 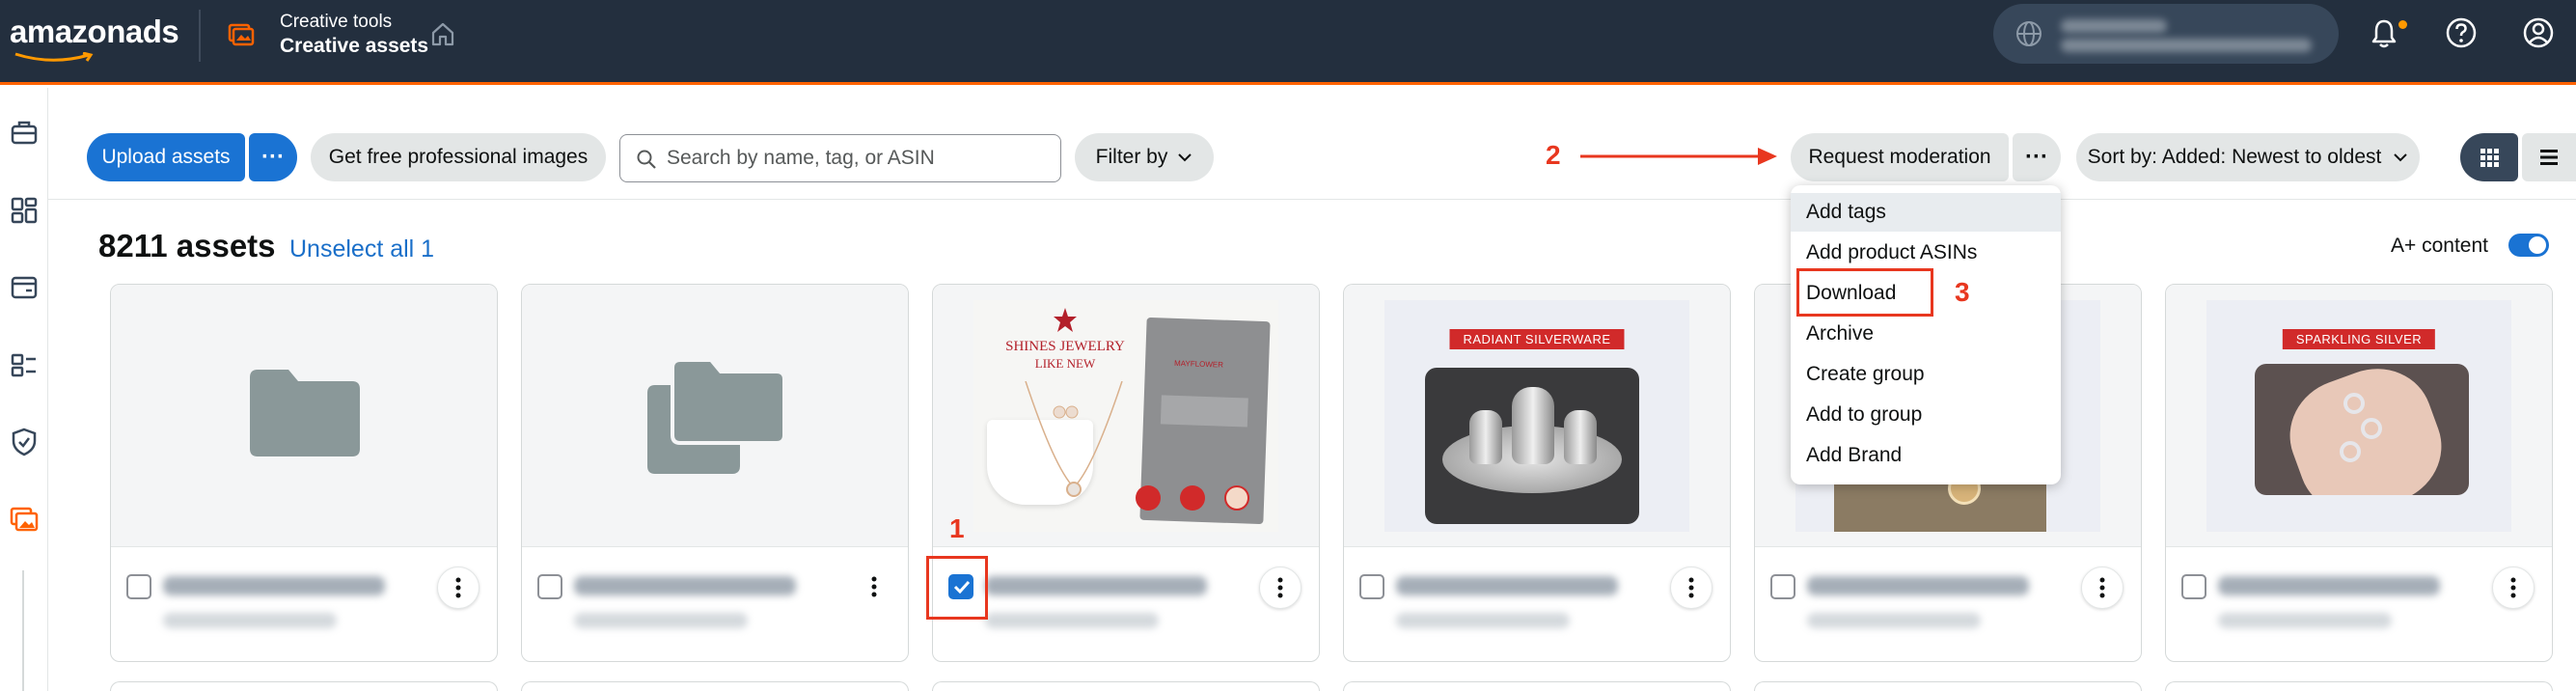 What do you see at coordinates (2439, 246) in the screenshot?
I see `aplus-content-label: A+ content` at bounding box center [2439, 246].